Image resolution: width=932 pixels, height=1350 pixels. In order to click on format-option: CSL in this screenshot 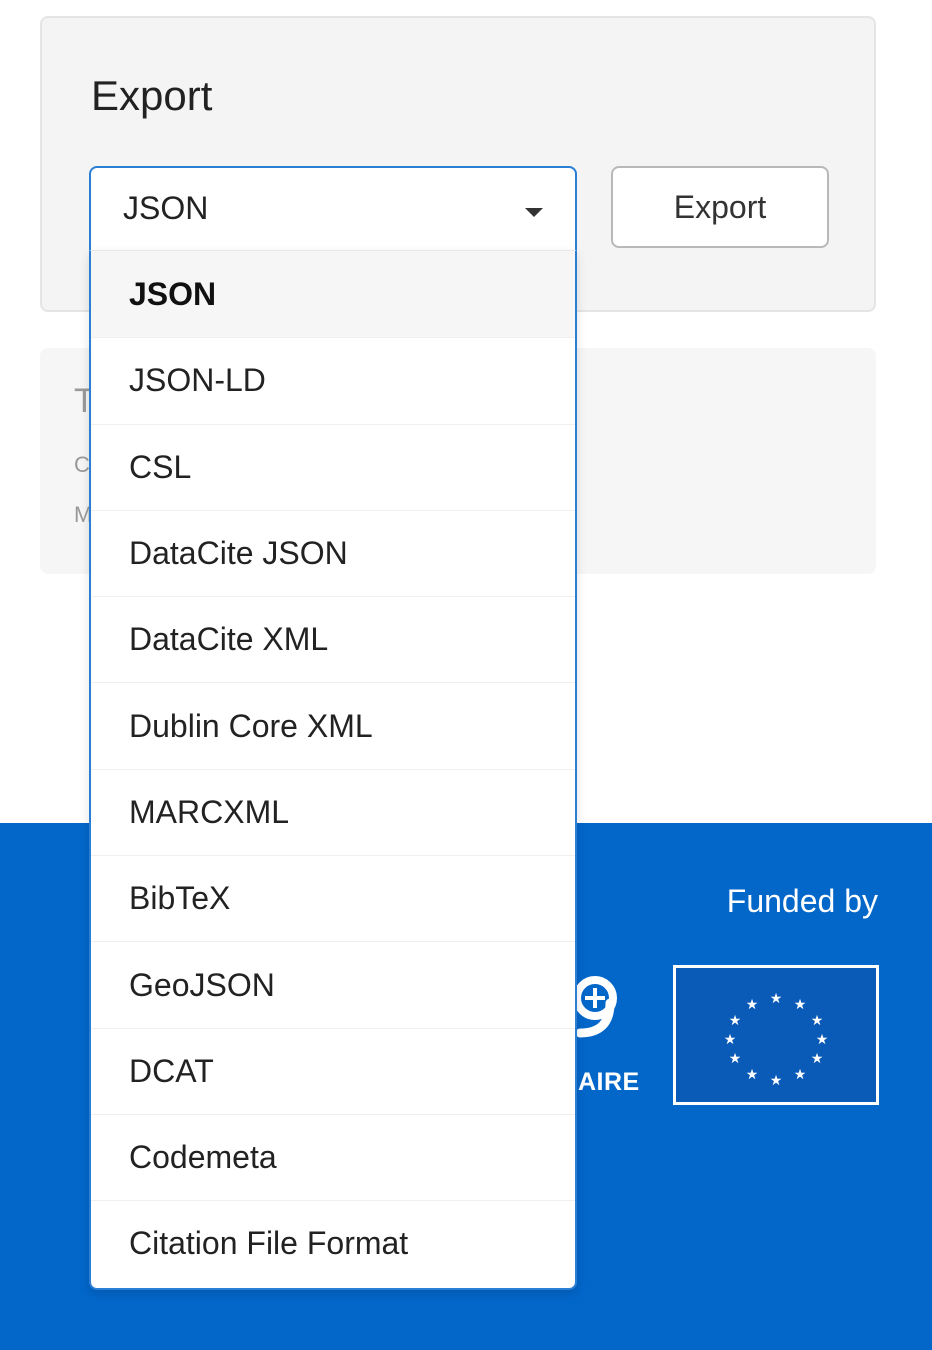, I will do `click(333, 466)`.